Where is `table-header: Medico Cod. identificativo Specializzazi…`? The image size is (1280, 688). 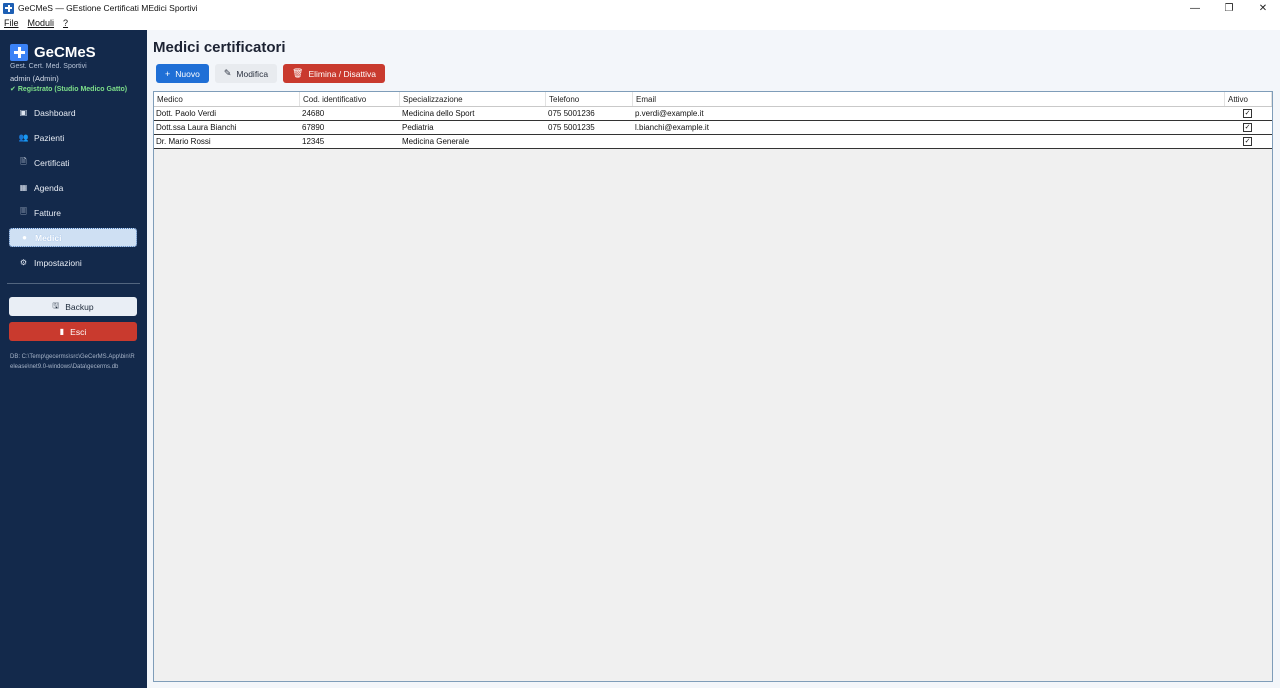
table-header: Medico Cod. identificativo Specializzazi… is located at coordinates (713, 99).